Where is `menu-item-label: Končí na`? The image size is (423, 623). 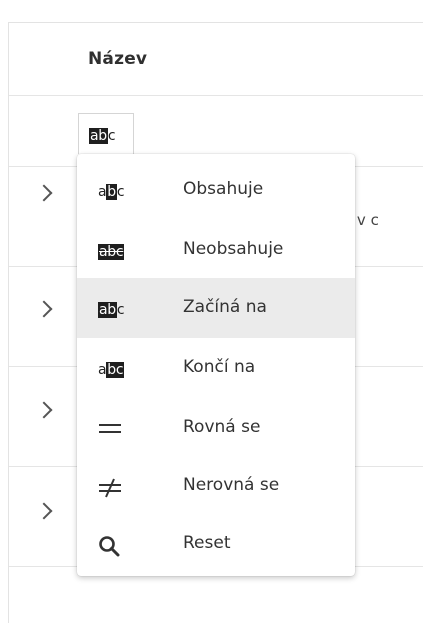 menu-item-label: Končí na is located at coordinates (219, 367).